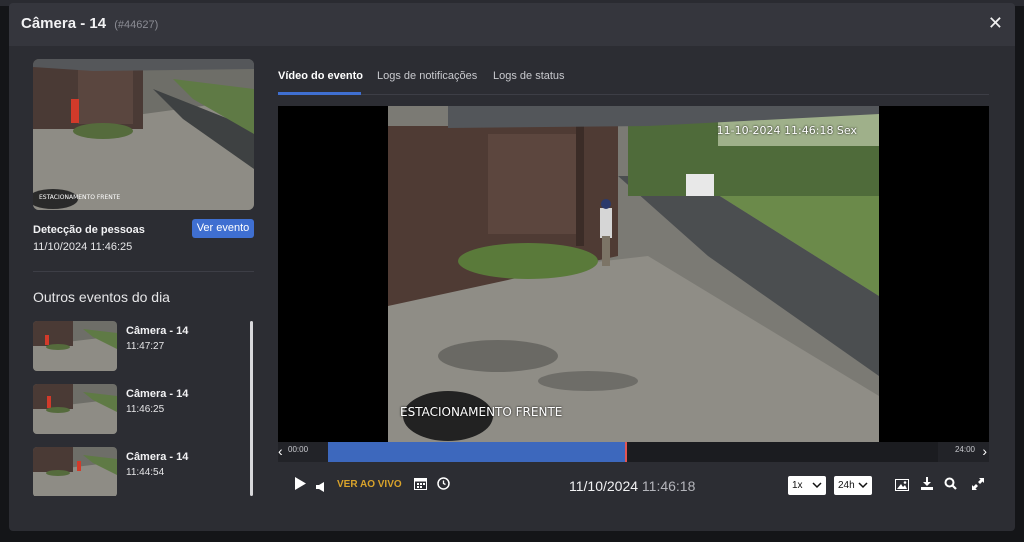  I want to click on close-icon: ✕, so click(995, 23).